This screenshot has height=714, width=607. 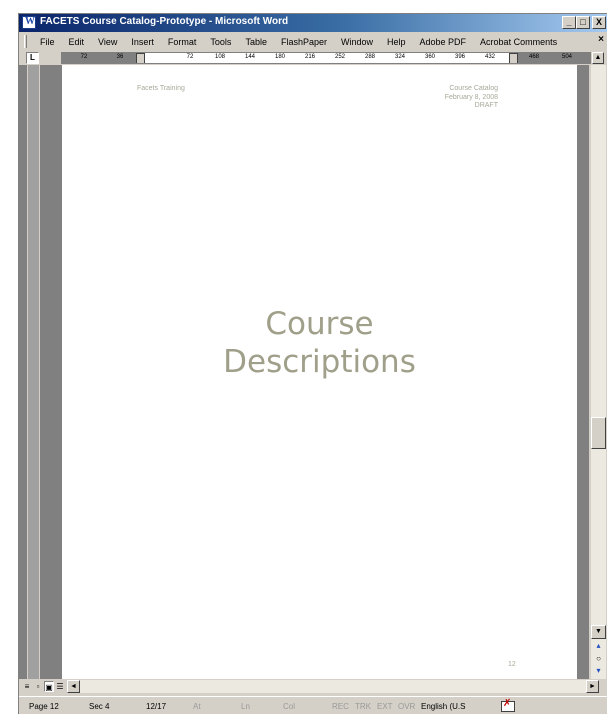 What do you see at coordinates (289, 706) in the screenshot?
I see `status-column: Col` at bounding box center [289, 706].